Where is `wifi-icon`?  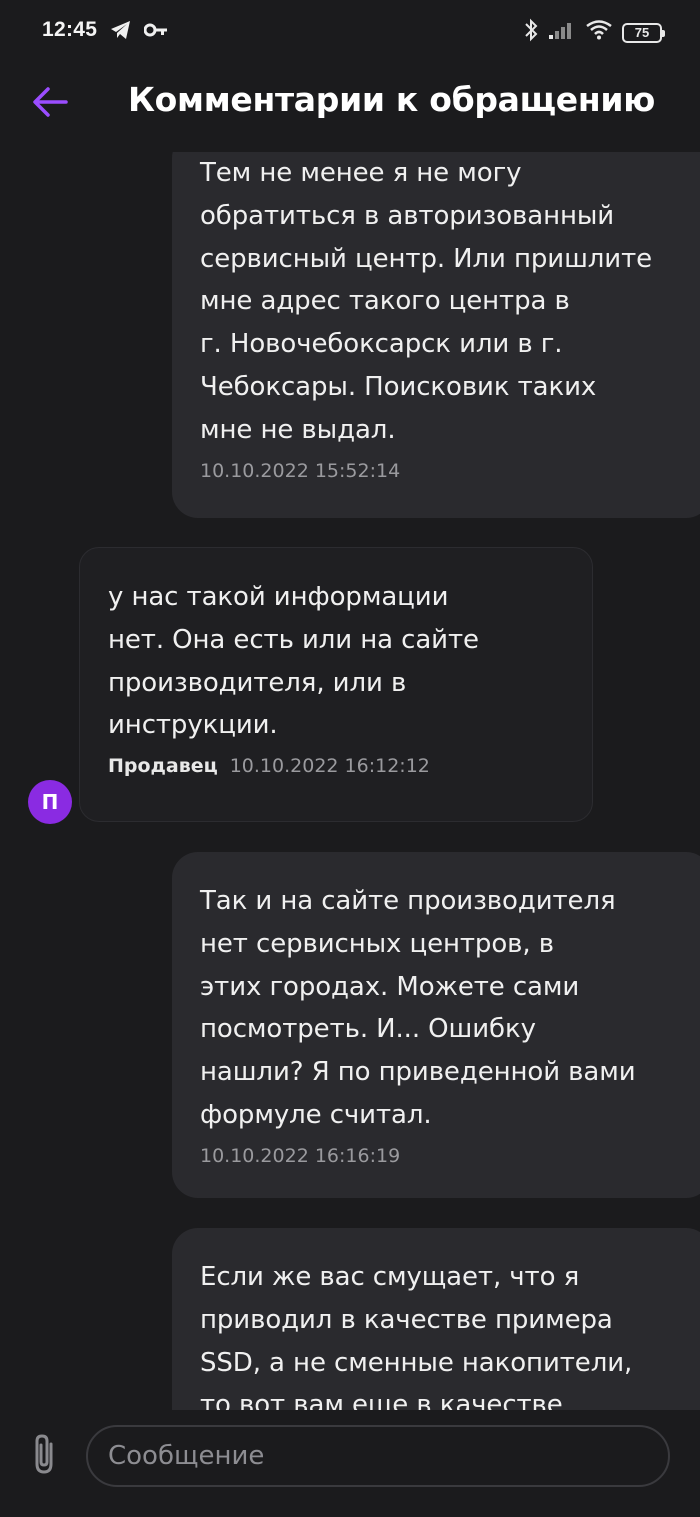 wifi-icon is located at coordinates (599, 32).